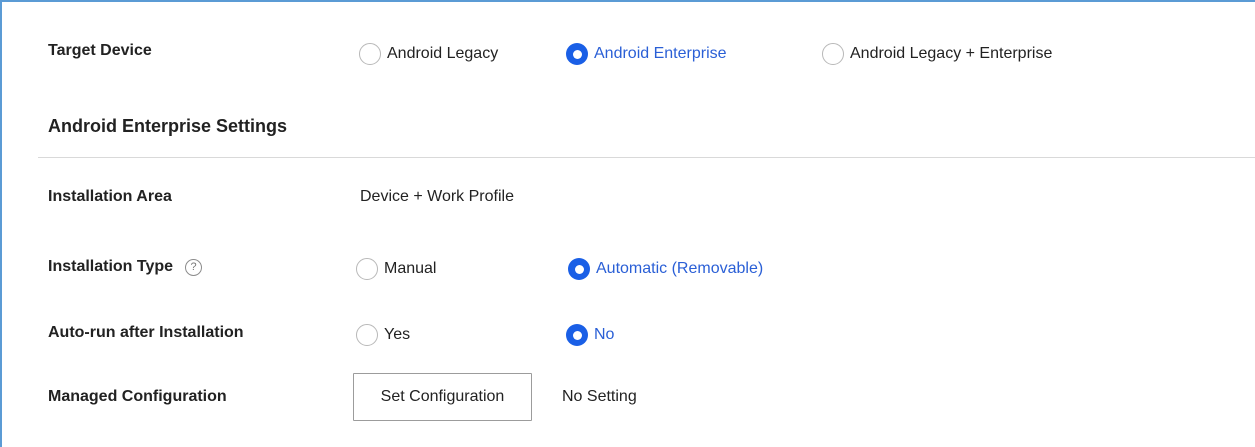 Image resolution: width=1255 pixels, height=447 pixels. I want to click on radio-automatic-removable: Automatic (Removable), so click(665, 269).